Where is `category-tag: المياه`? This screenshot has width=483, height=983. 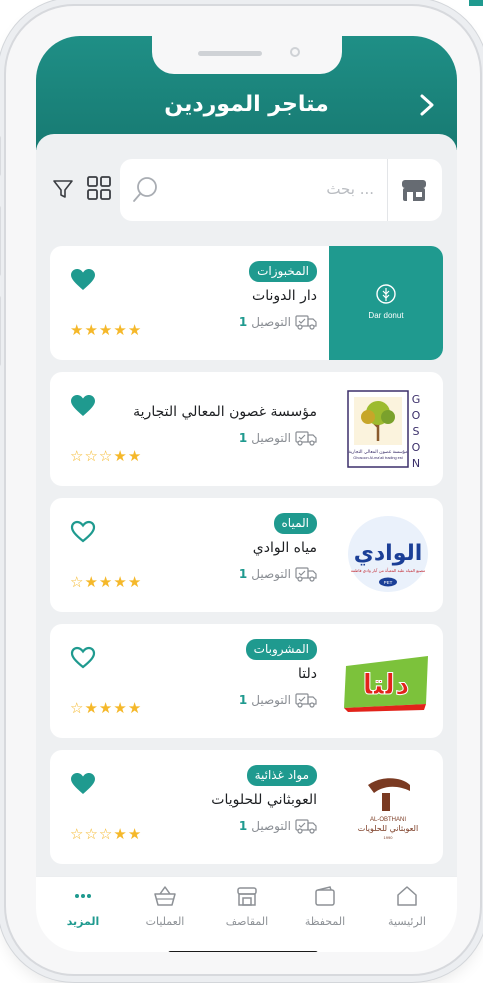 category-tag: المياه is located at coordinates (295, 523).